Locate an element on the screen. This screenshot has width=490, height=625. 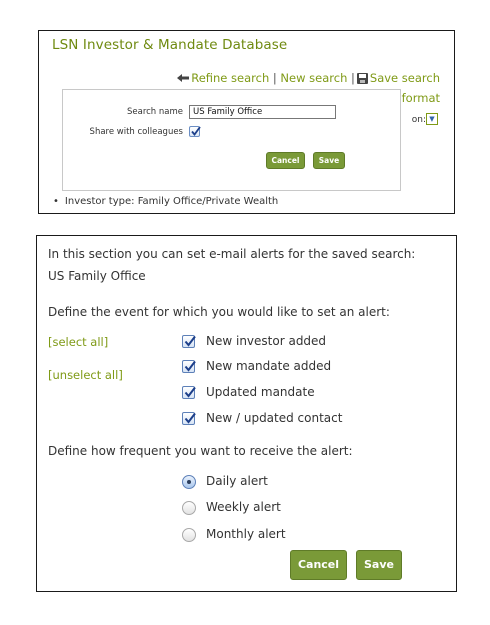
save-disk-icon is located at coordinates (362, 78).